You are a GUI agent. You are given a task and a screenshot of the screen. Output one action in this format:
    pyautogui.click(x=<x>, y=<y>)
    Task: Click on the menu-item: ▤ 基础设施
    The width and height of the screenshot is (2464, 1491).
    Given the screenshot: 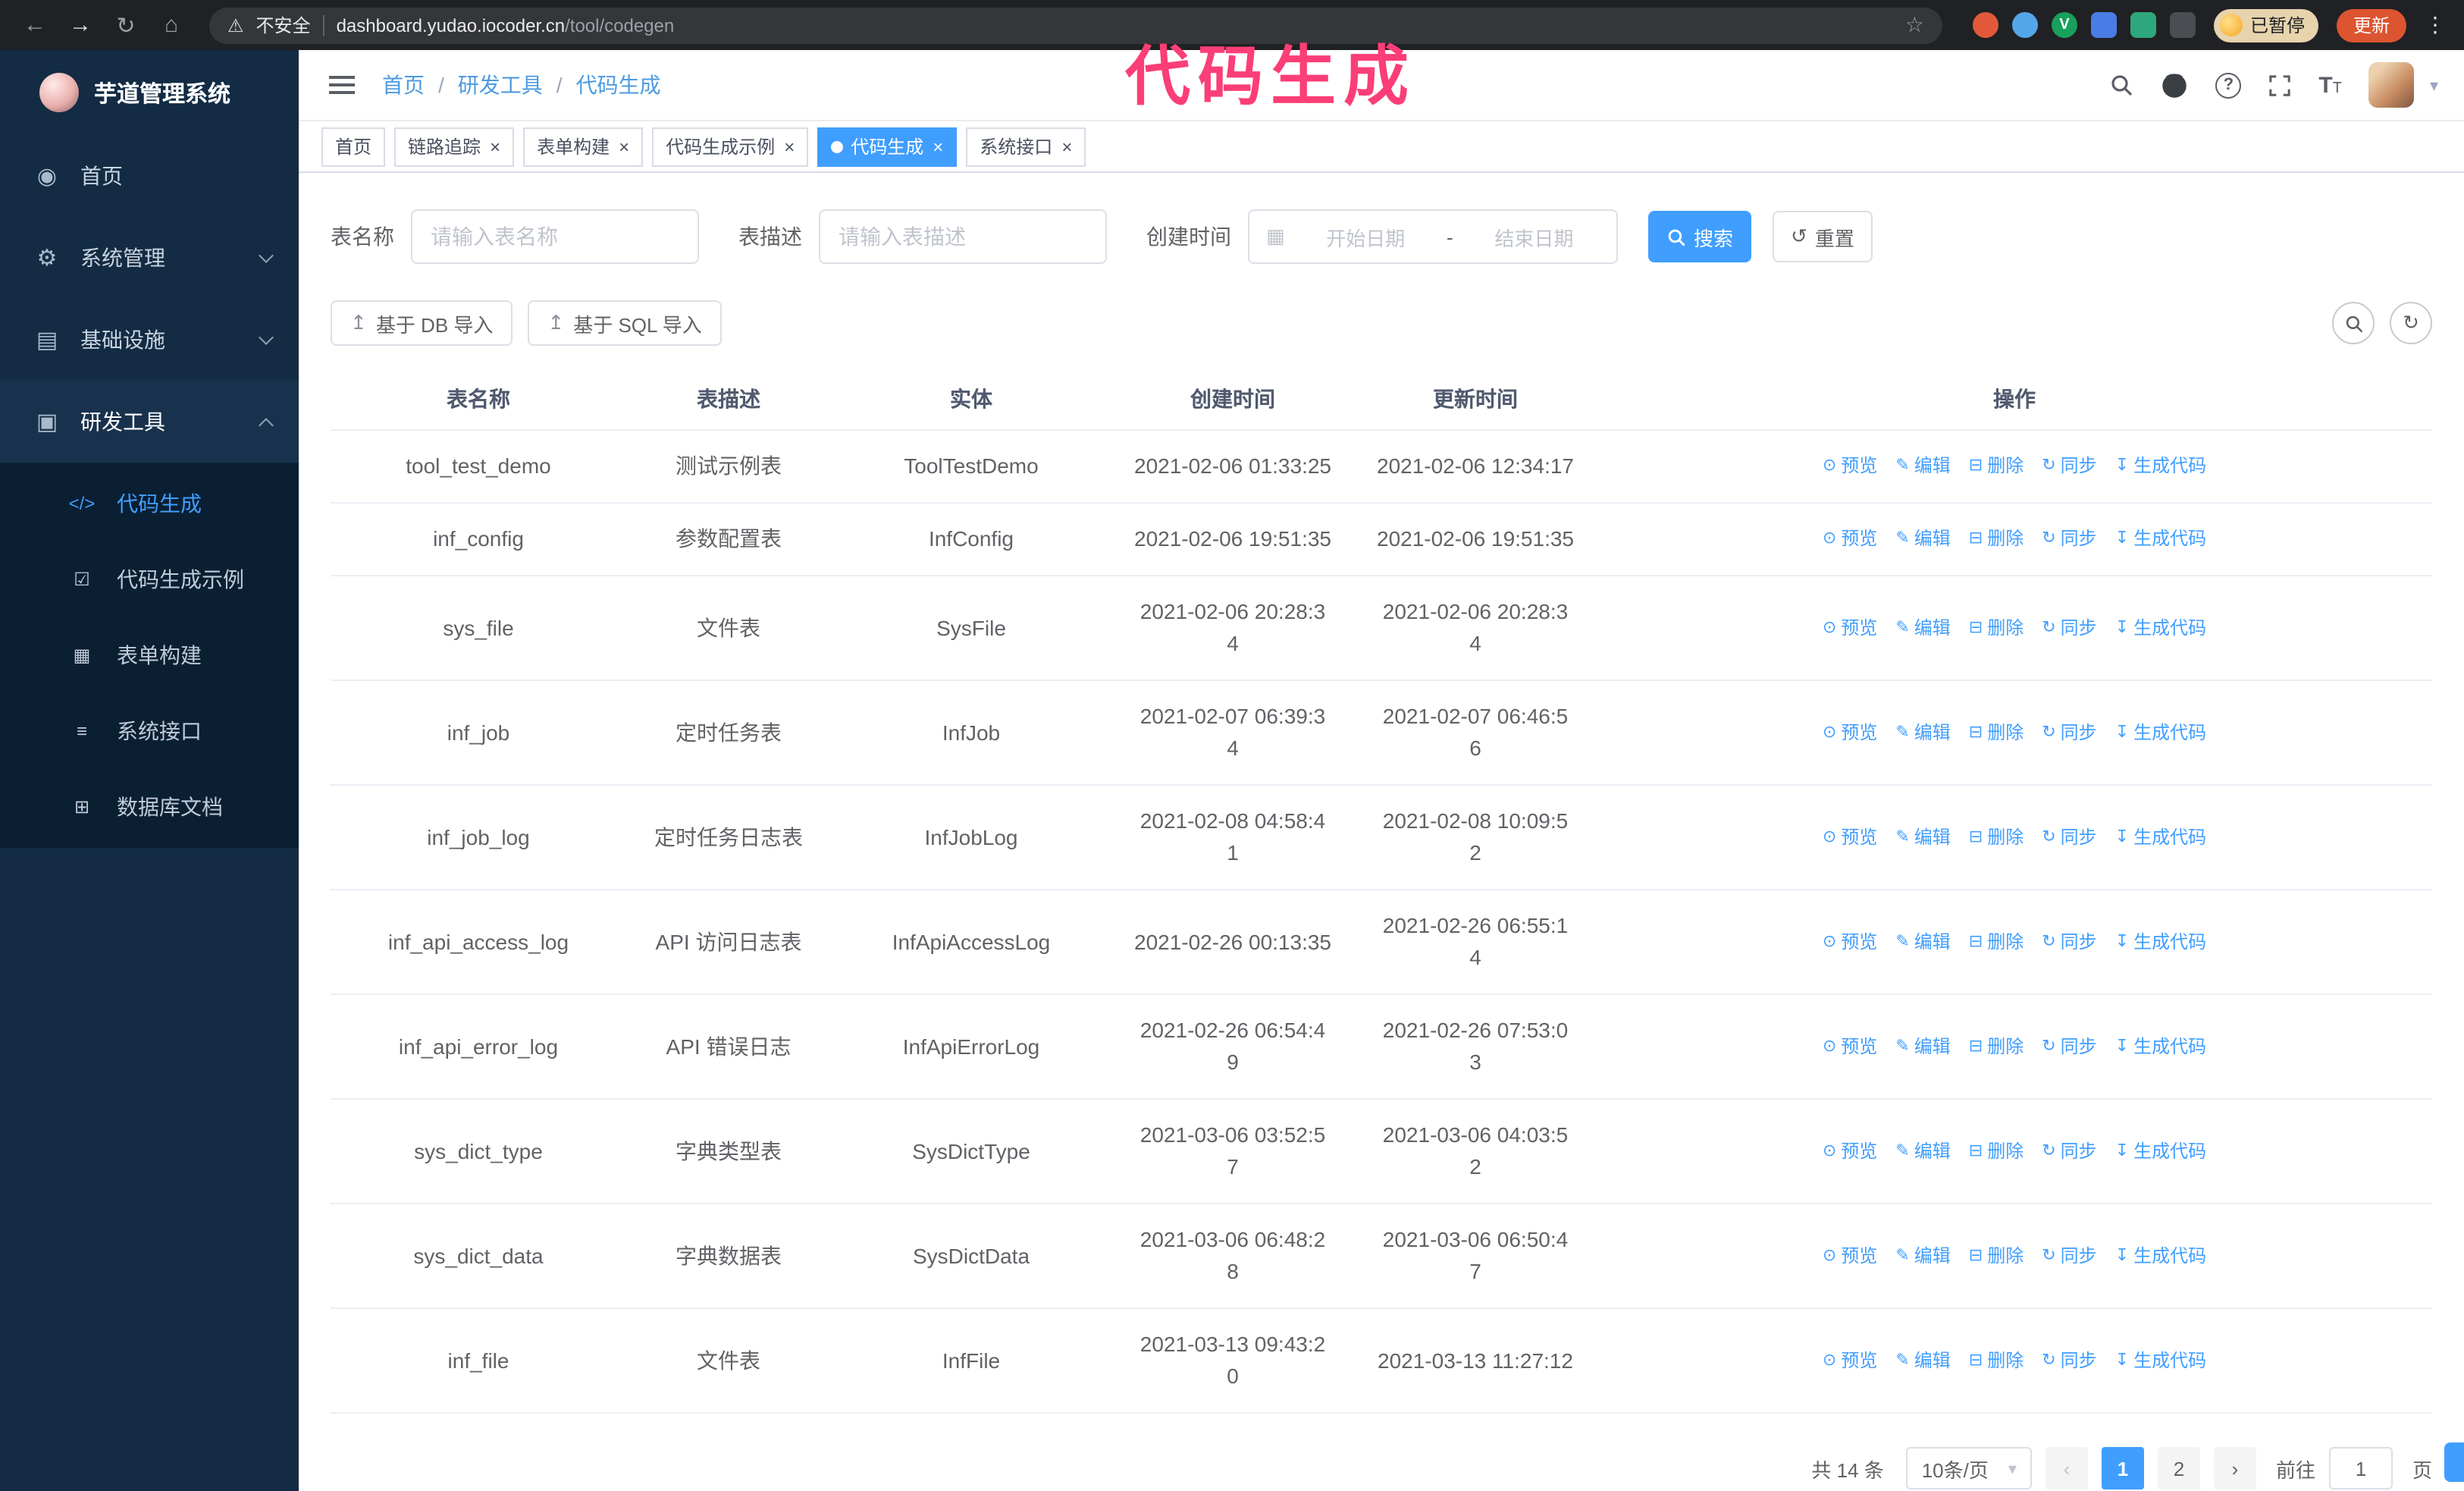 What is the action you would take?
    pyautogui.click(x=150, y=340)
    